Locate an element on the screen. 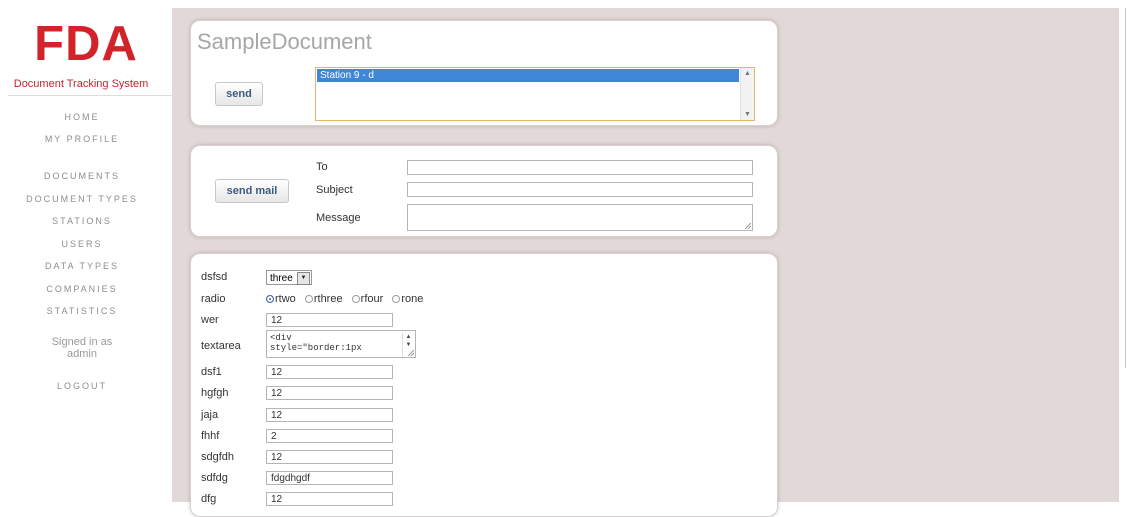  wer-input: 12 is located at coordinates (329, 320).